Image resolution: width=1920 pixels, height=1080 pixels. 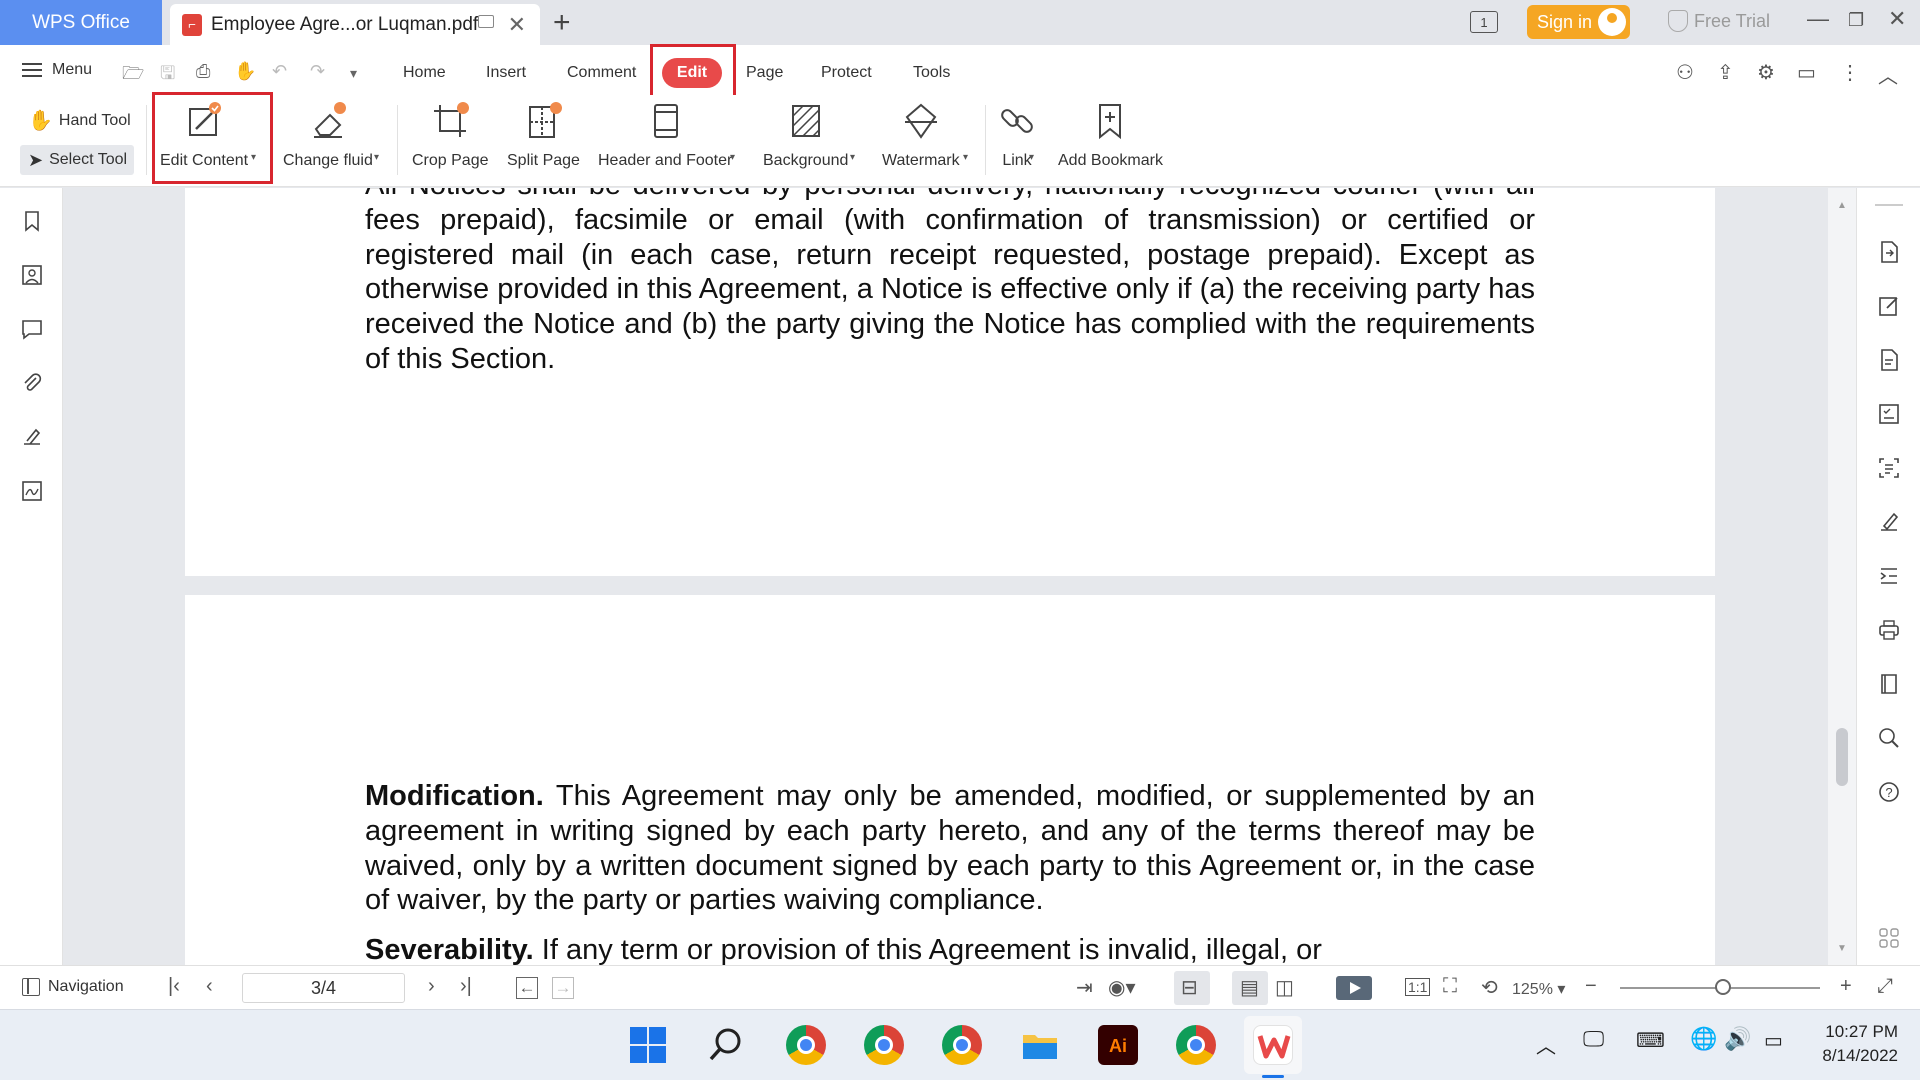 I want to click on edit-document-icon, so click(x=1889, y=306).